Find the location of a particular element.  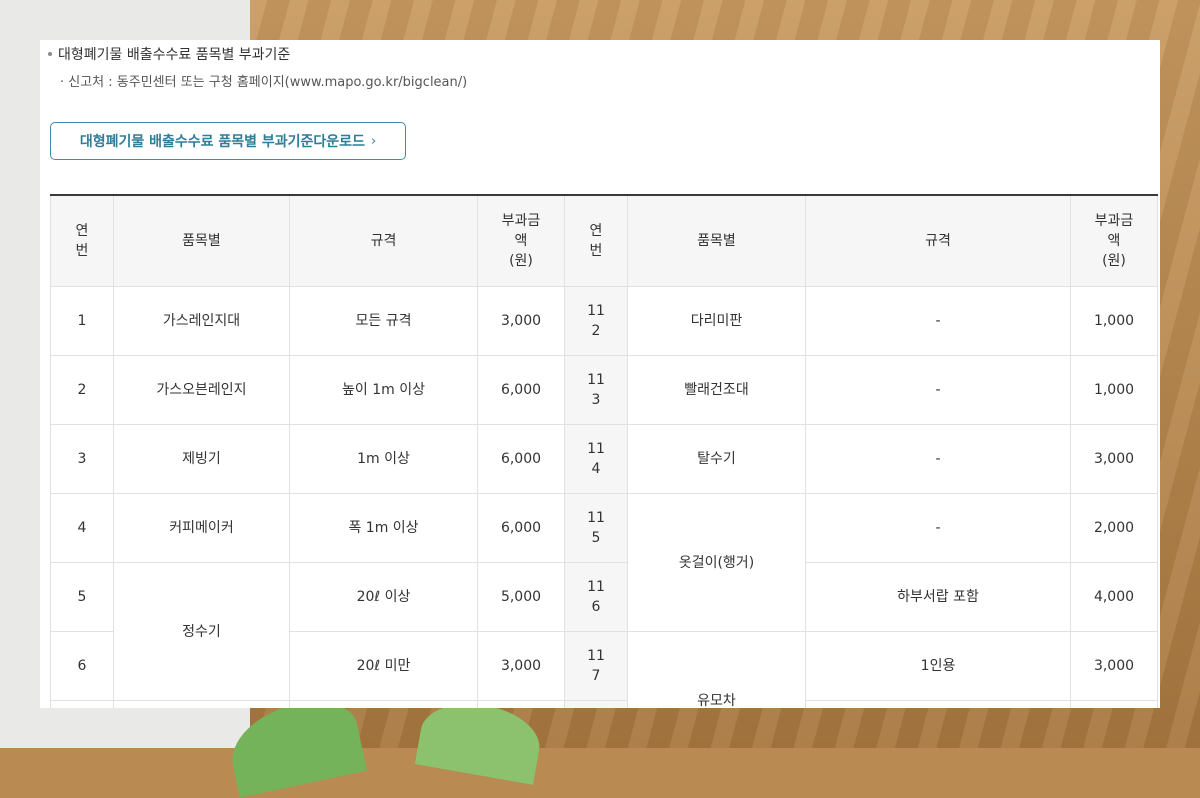

download-fee-standard-button: 대형폐기물 배출수수료 품목별 부과기준다운로드 › is located at coordinates (228, 141).